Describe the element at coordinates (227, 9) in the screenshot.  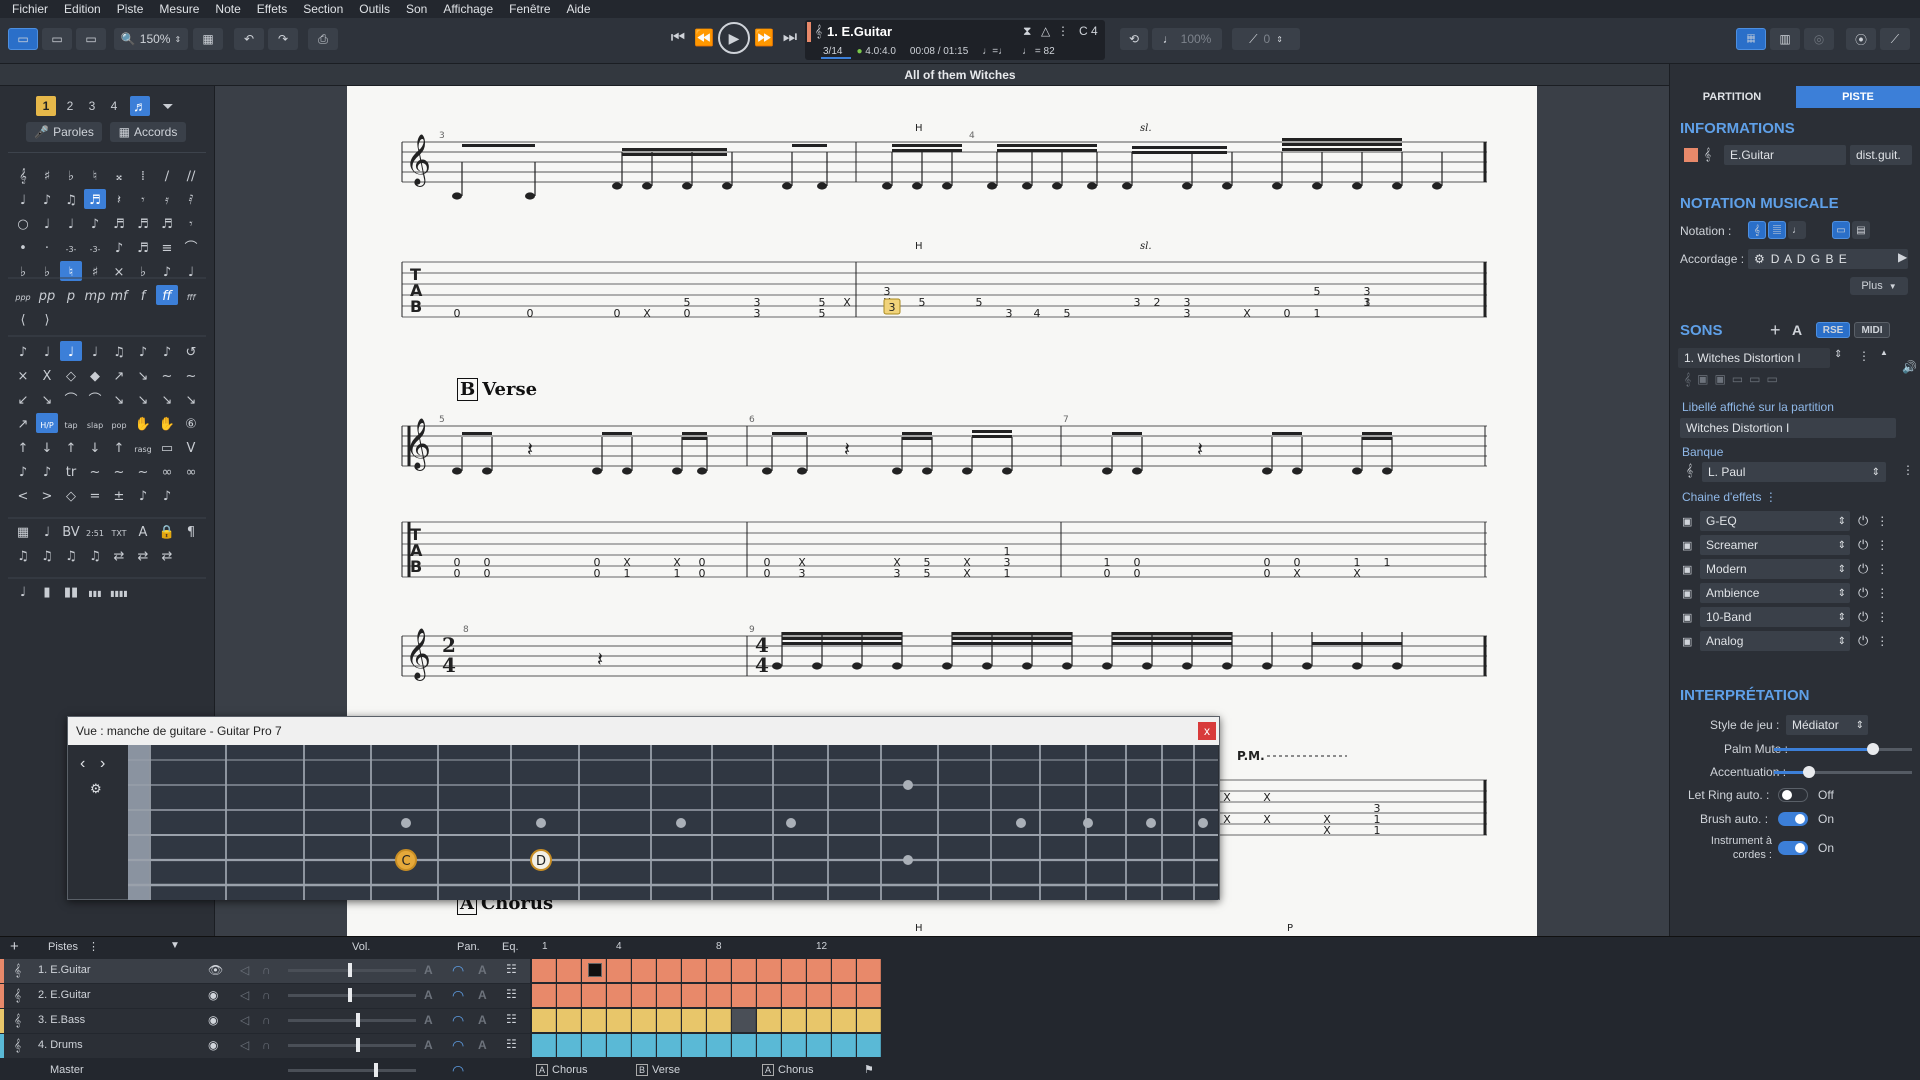
I see `menu-note: Note` at that location.